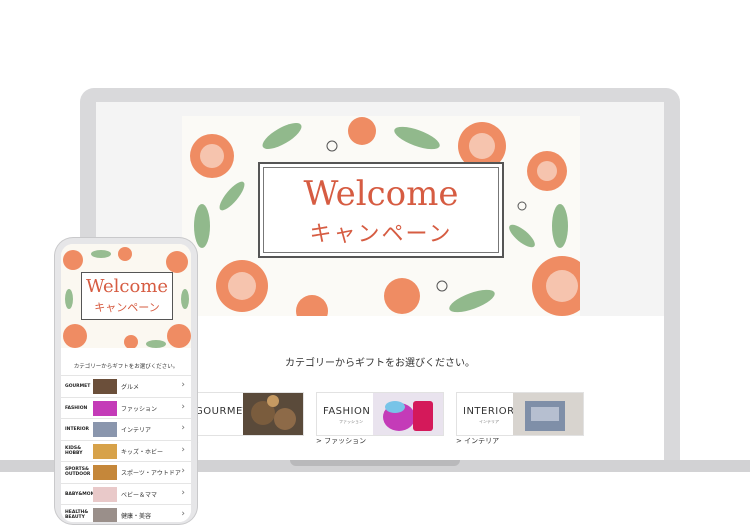 The image size is (750, 528). I want to click on phone-category-row: SPORTS& OUTDOOR スポーツ・アウトドア ›, so click(126, 472).